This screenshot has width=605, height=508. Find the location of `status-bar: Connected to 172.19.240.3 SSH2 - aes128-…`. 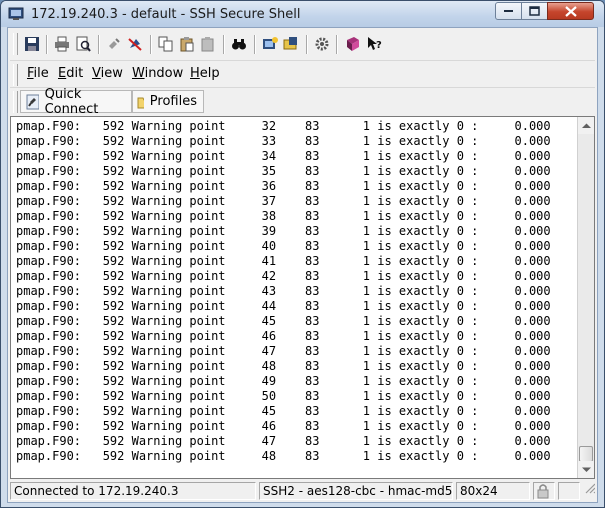

status-bar: Connected to 172.19.240.3 SSH2 - aes128-… is located at coordinates (302, 490).